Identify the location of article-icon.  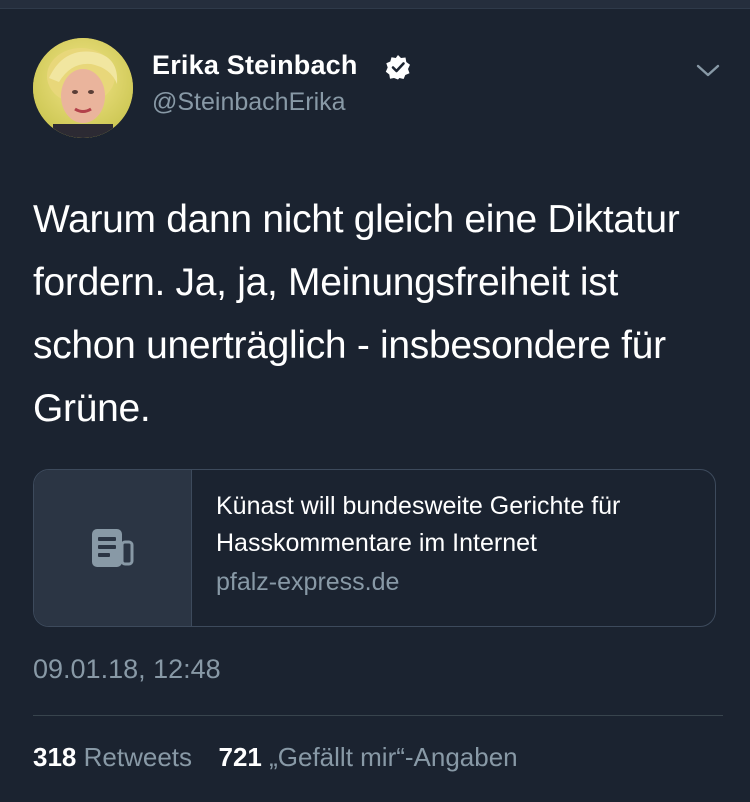
(113, 548).